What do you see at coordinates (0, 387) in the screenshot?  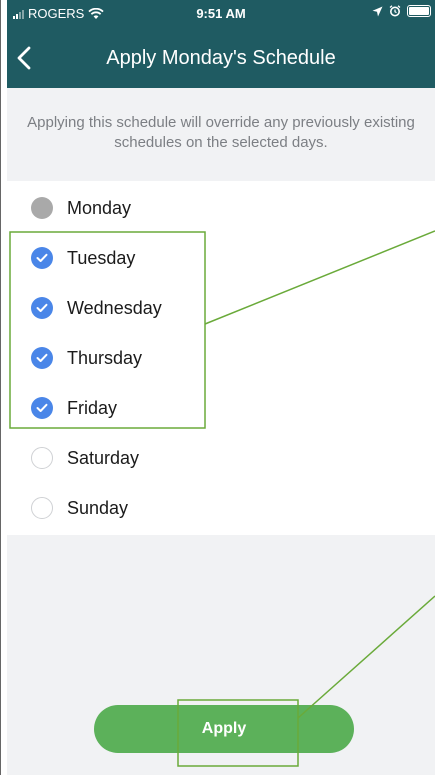 I see `left-frame-line` at bounding box center [0, 387].